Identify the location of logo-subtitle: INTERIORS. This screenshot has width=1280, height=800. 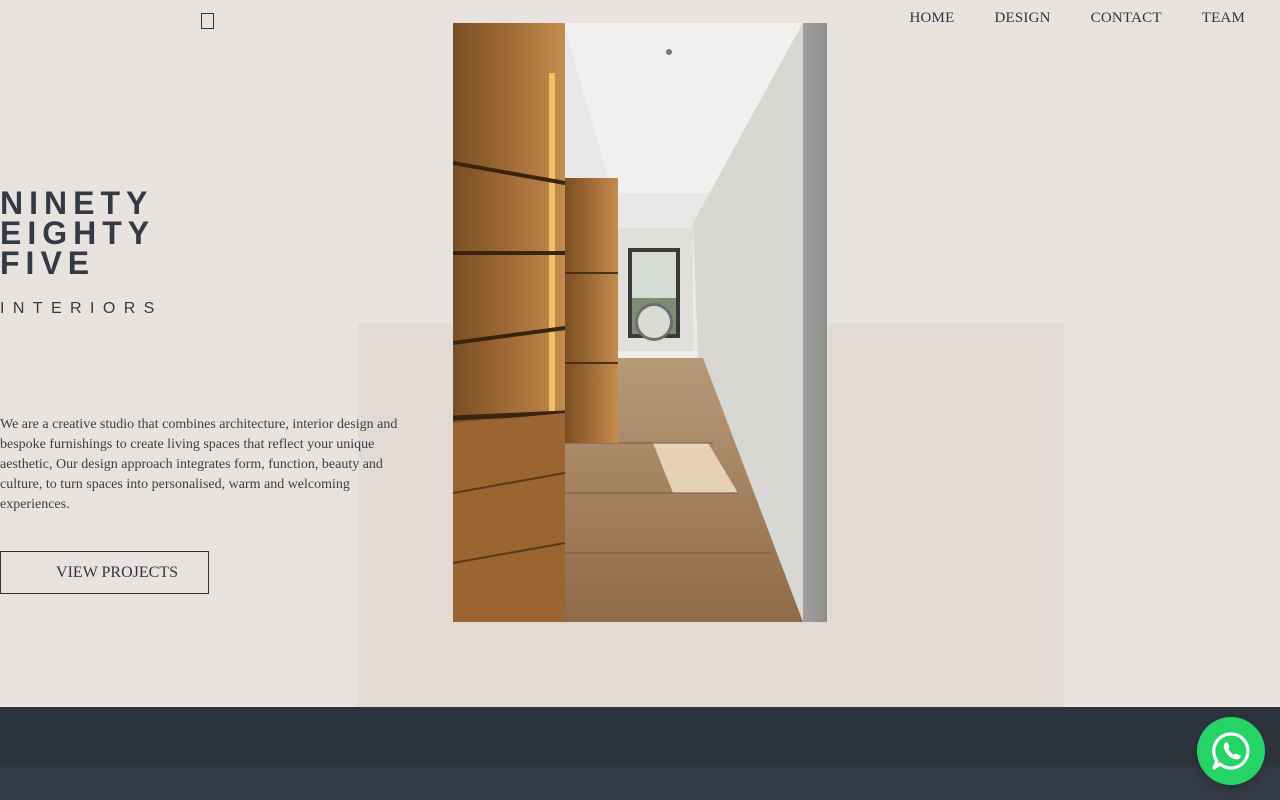
(81, 308).